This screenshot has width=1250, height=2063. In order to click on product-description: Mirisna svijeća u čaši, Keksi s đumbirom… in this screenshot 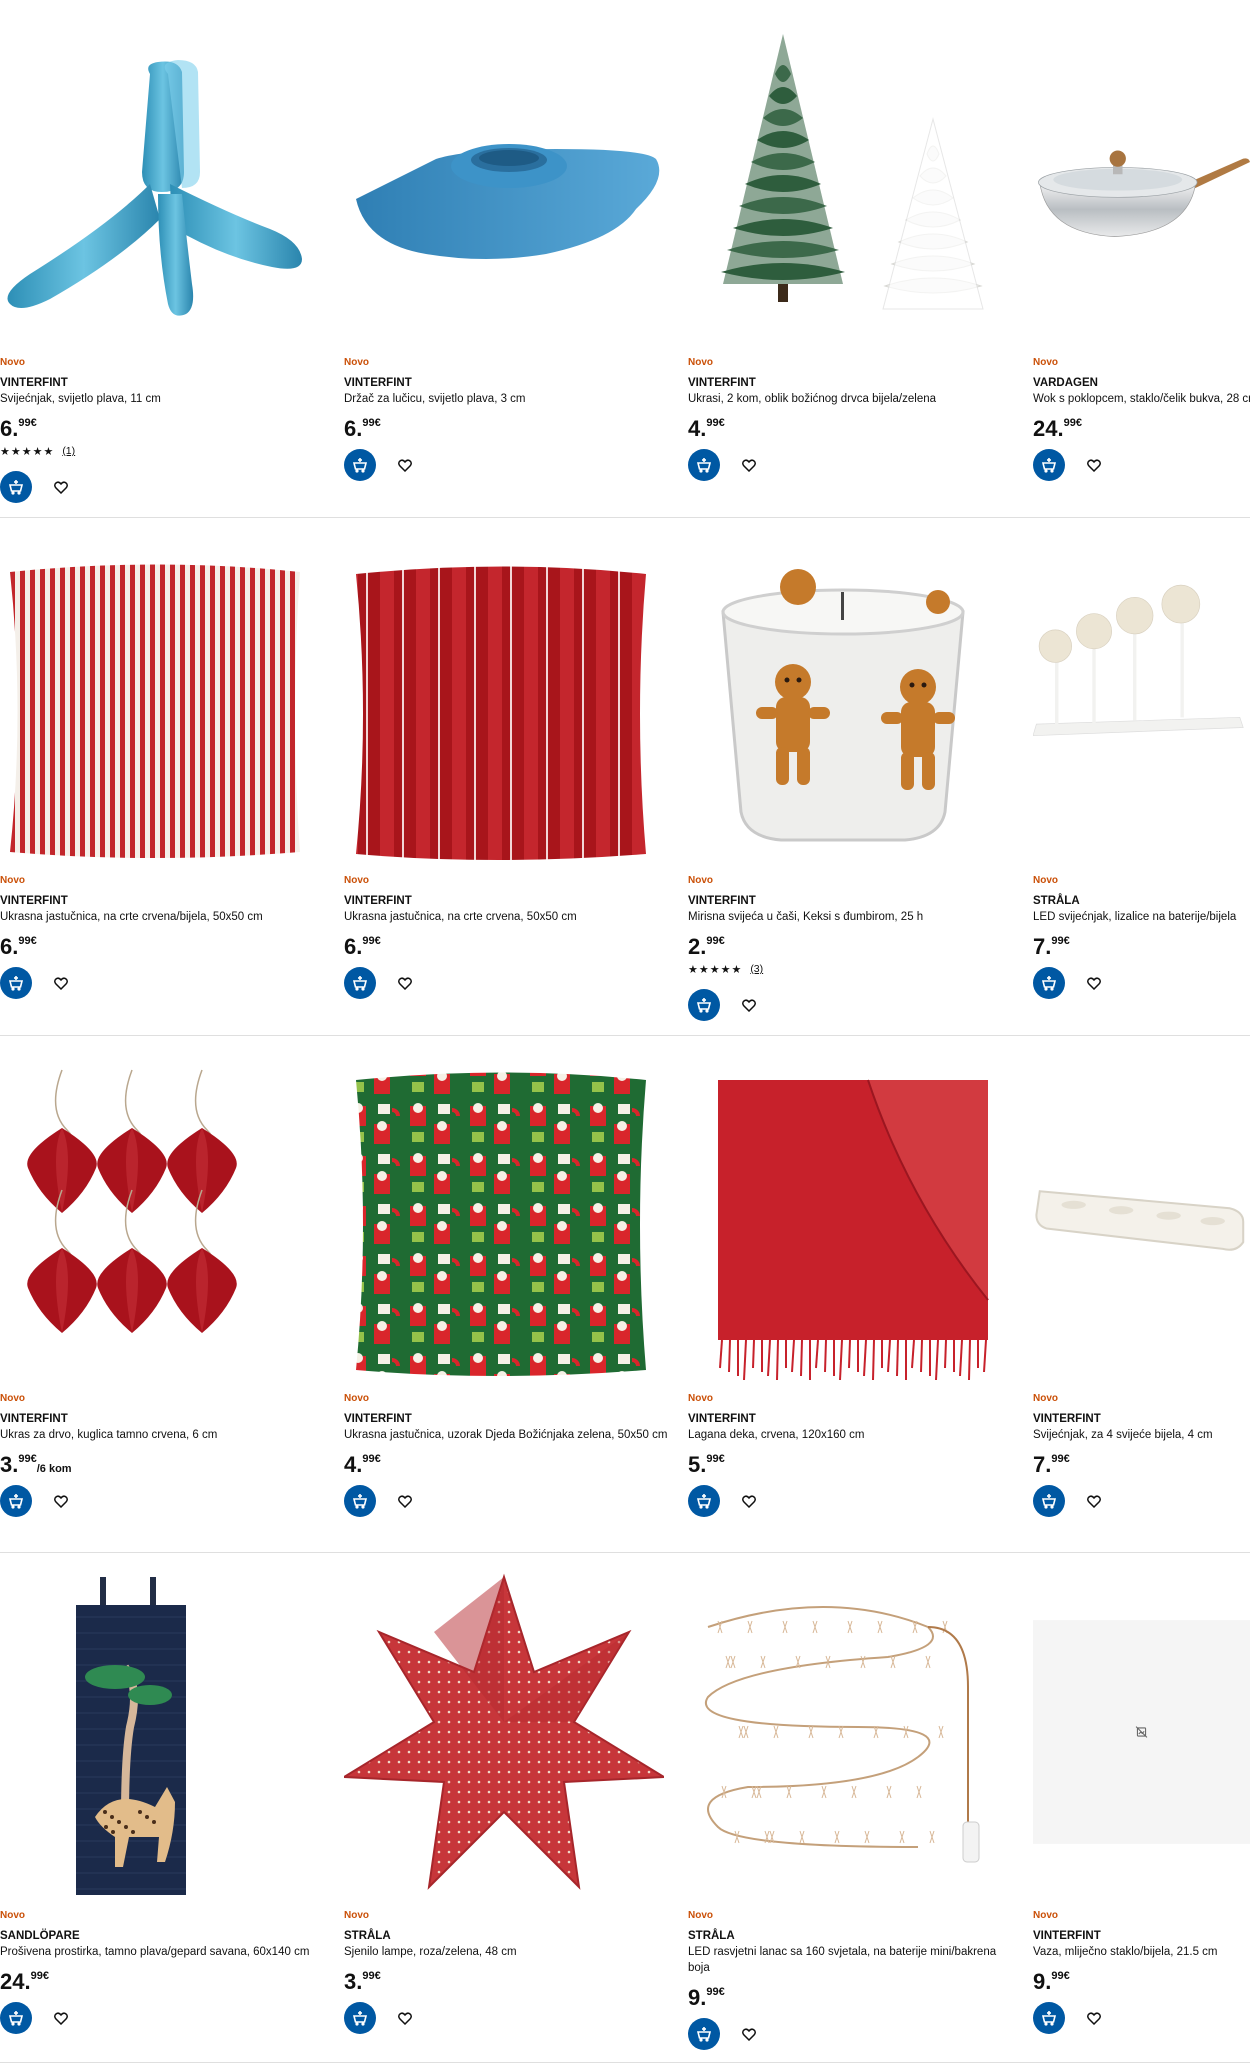, I will do `click(851, 917)`.